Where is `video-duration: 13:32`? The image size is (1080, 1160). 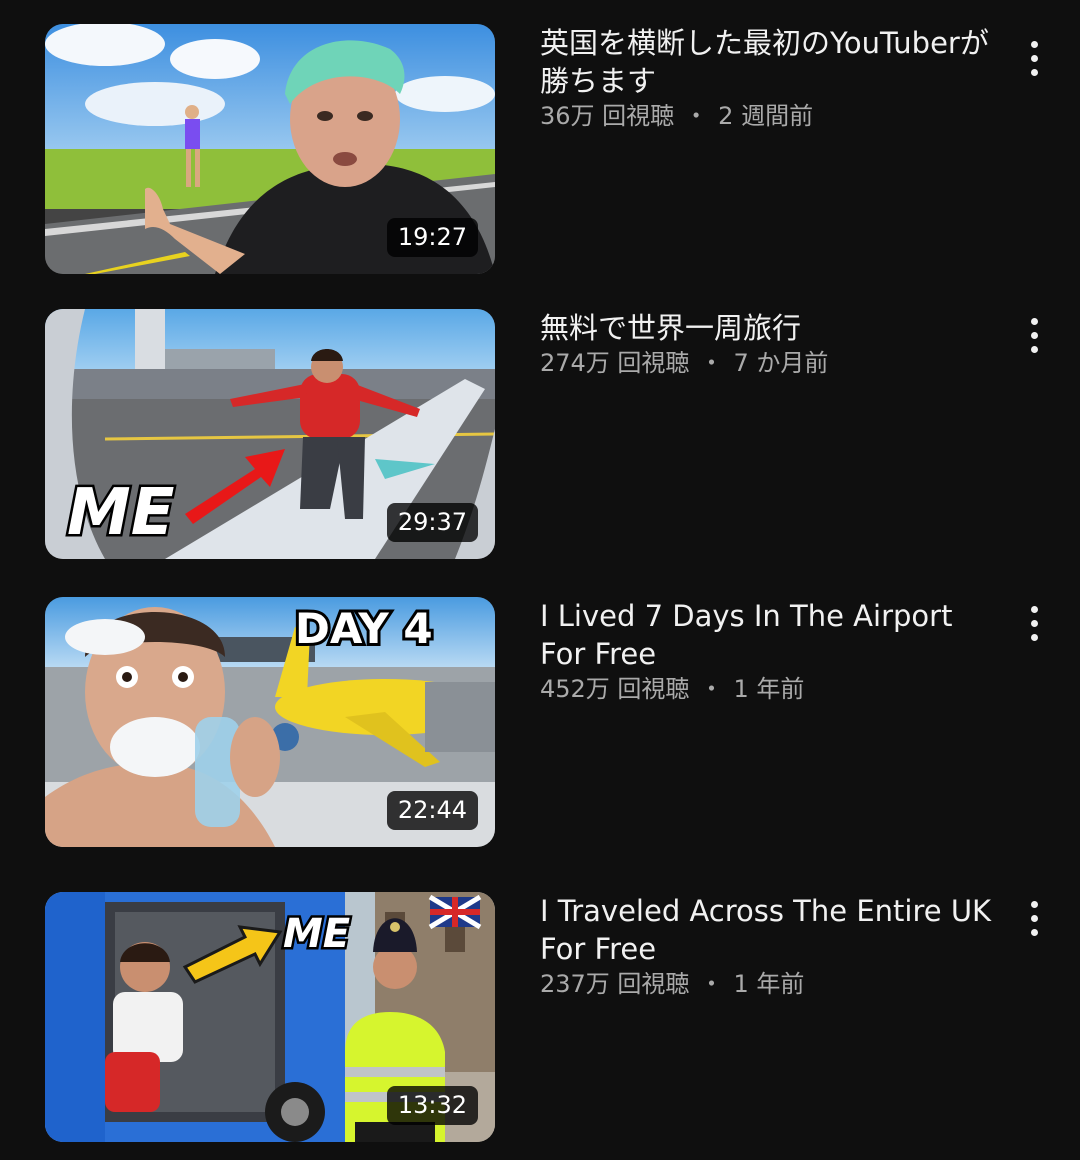 video-duration: 13:32 is located at coordinates (432, 1105).